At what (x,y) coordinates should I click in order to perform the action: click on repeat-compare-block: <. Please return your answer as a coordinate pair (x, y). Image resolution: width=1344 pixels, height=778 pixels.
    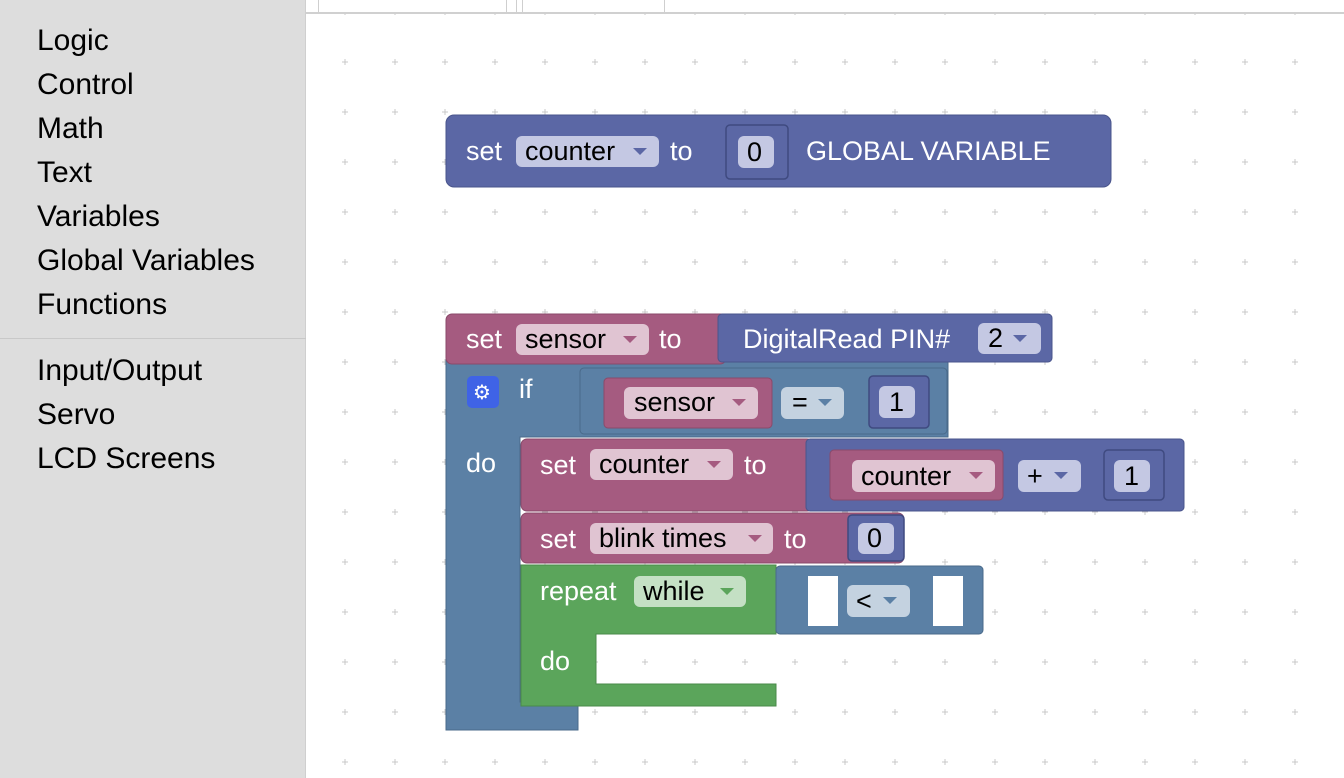
    Looking at the image, I should click on (879, 600).